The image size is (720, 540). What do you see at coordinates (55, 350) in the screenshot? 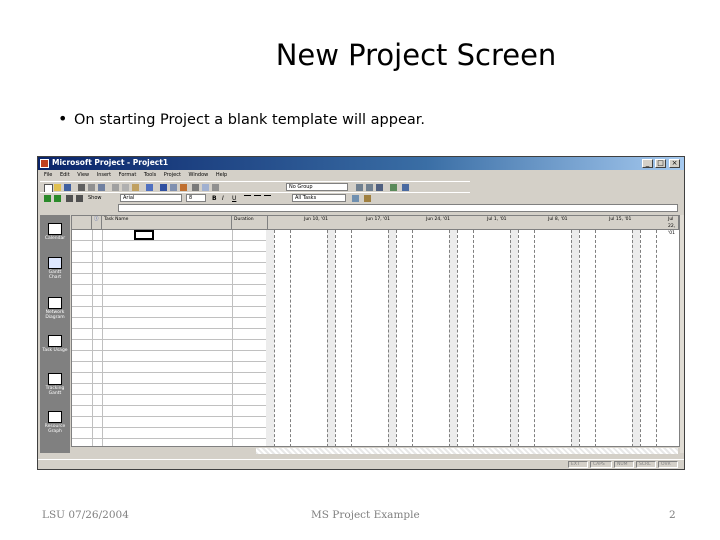
I see `view-task-usage: Task Usage` at bounding box center [55, 350].